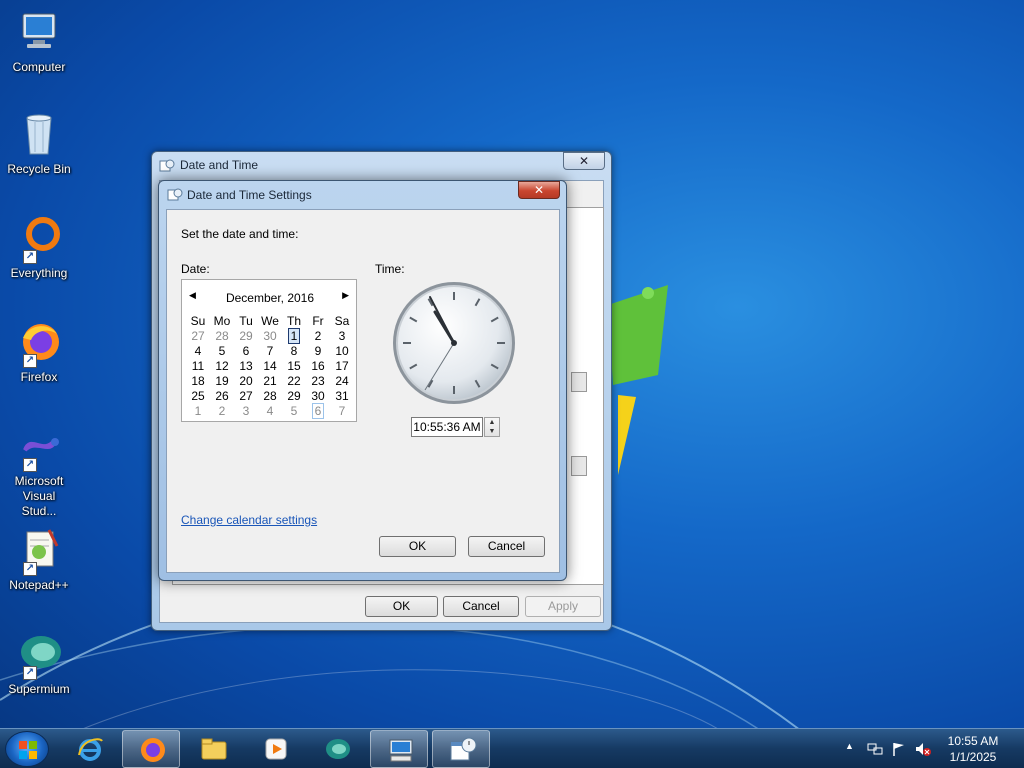 The width and height of the screenshot is (1024, 768). Describe the element at coordinates (39, 41) in the screenshot. I see `desktop-icon-computer: Computer` at that location.